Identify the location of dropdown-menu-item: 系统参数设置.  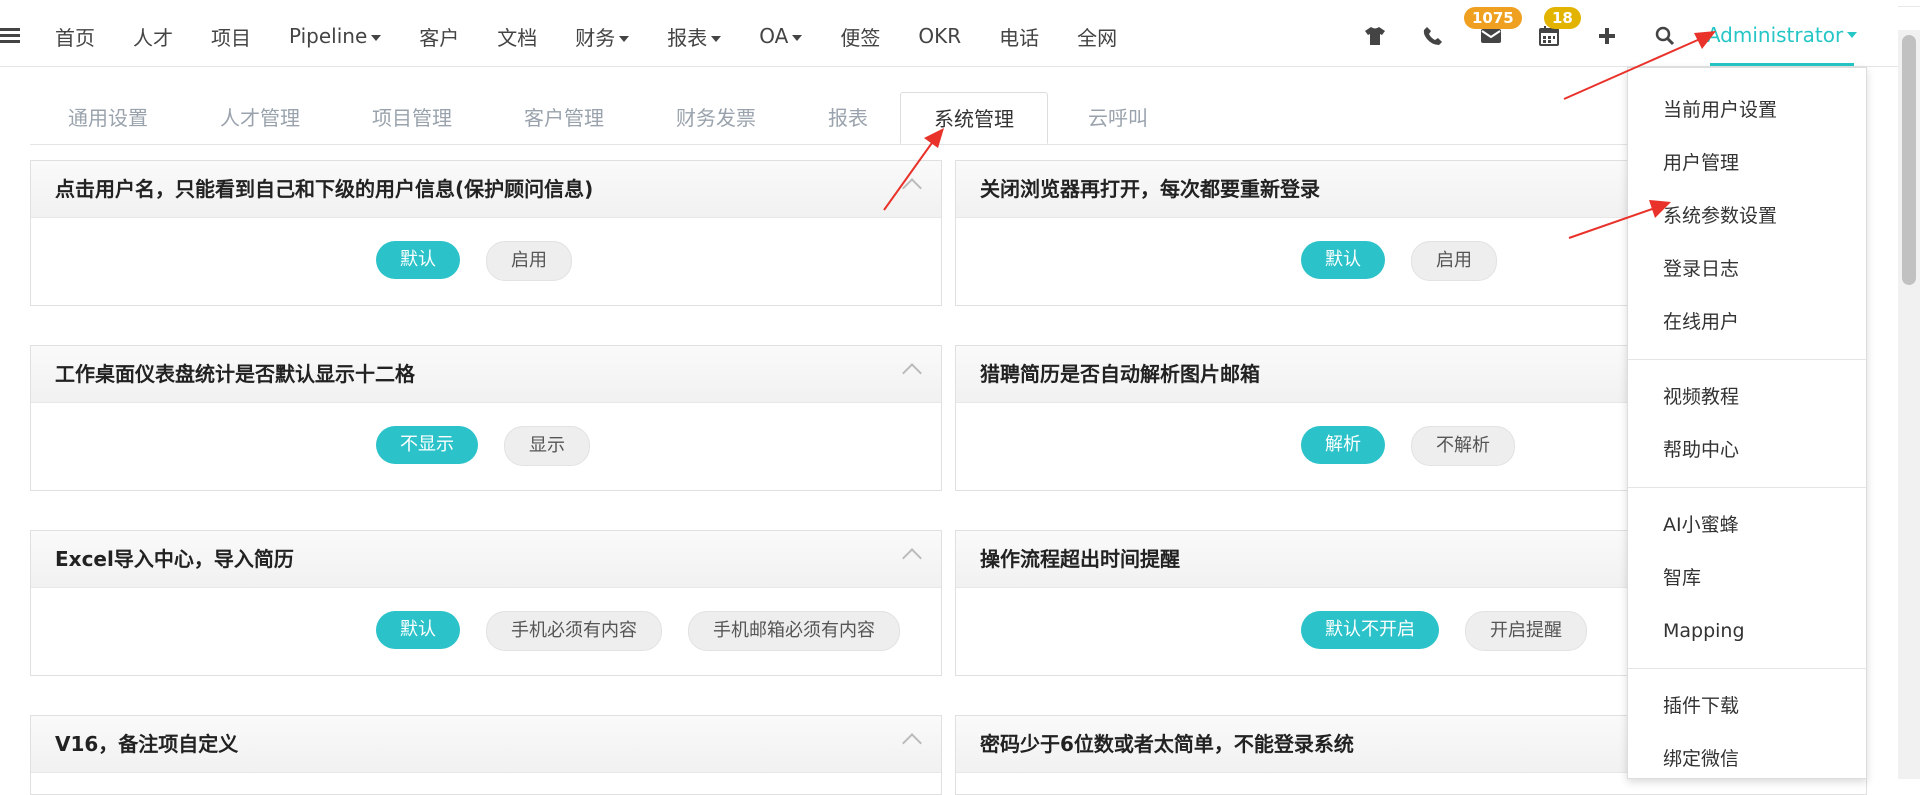
(1747, 216).